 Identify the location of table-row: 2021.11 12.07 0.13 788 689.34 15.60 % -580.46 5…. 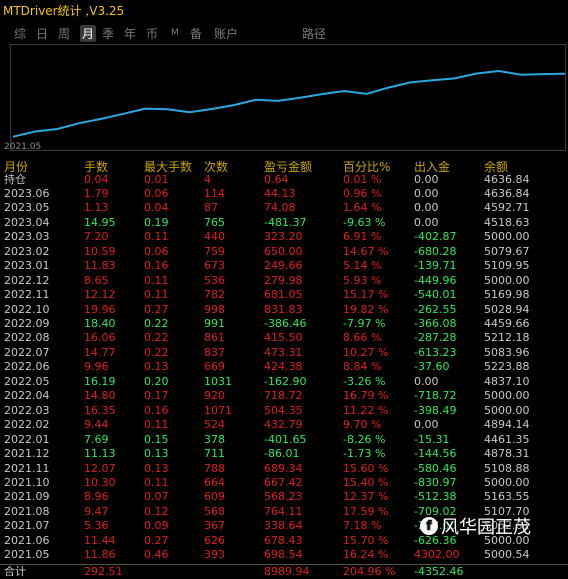
(284, 469).